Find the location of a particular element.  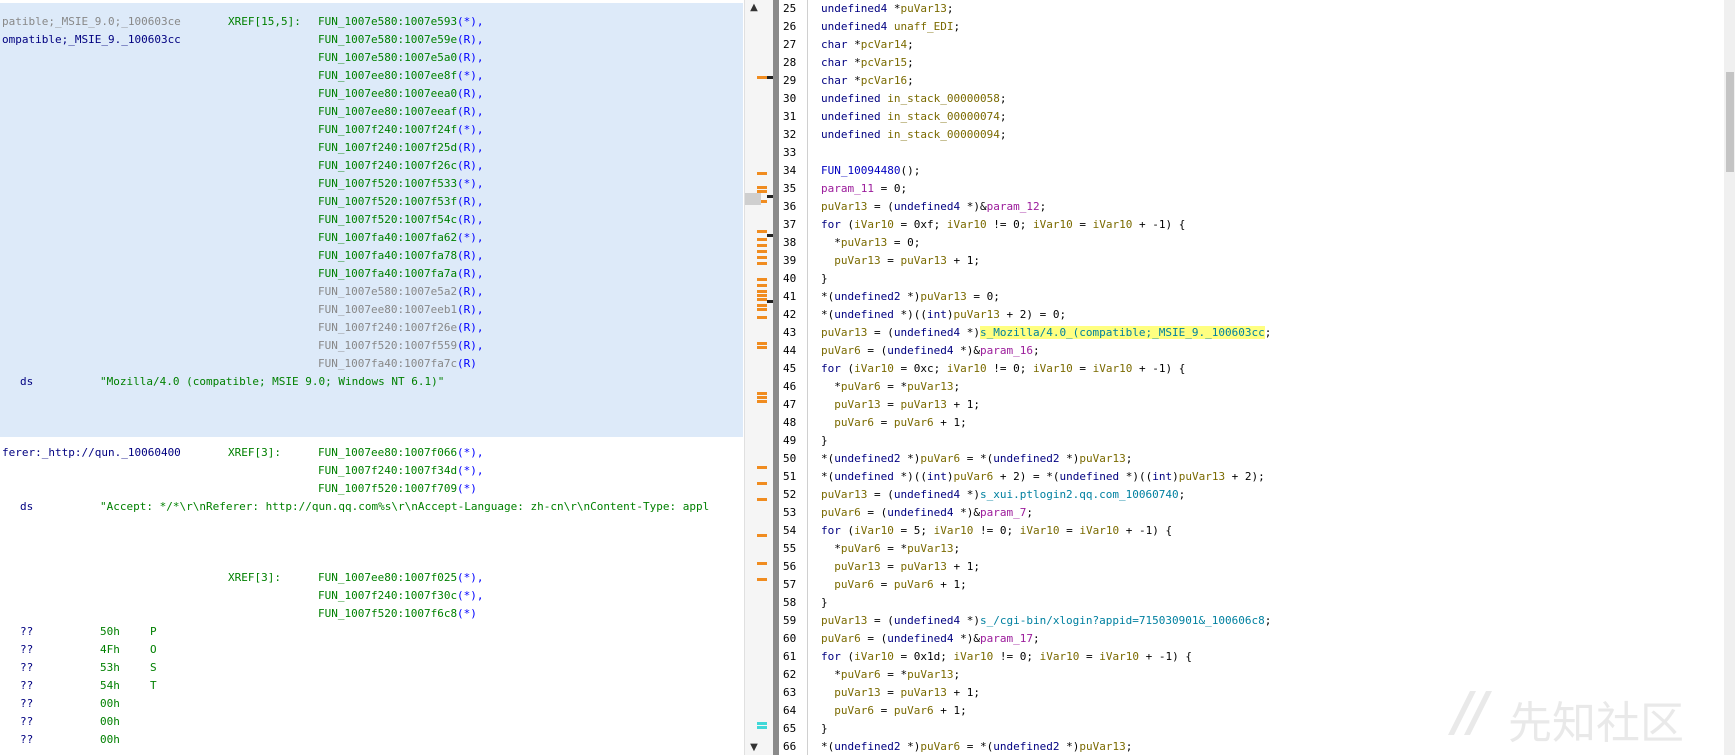

xref-link: FUN_1007e580:1007e5a0 is located at coordinates (387, 58).